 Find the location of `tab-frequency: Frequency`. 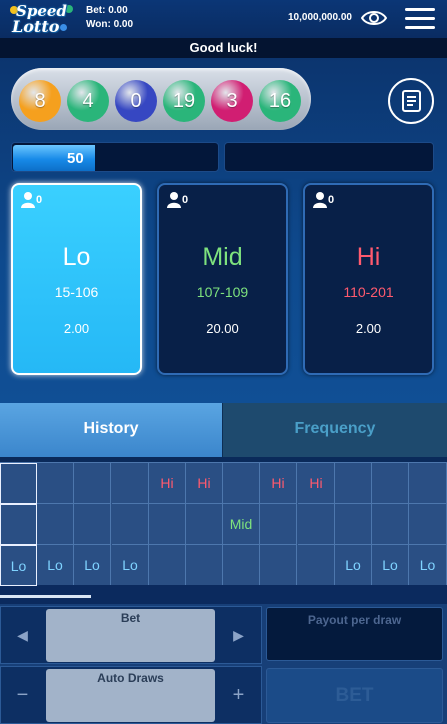

tab-frequency: Frequency is located at coordinates (334, 430).